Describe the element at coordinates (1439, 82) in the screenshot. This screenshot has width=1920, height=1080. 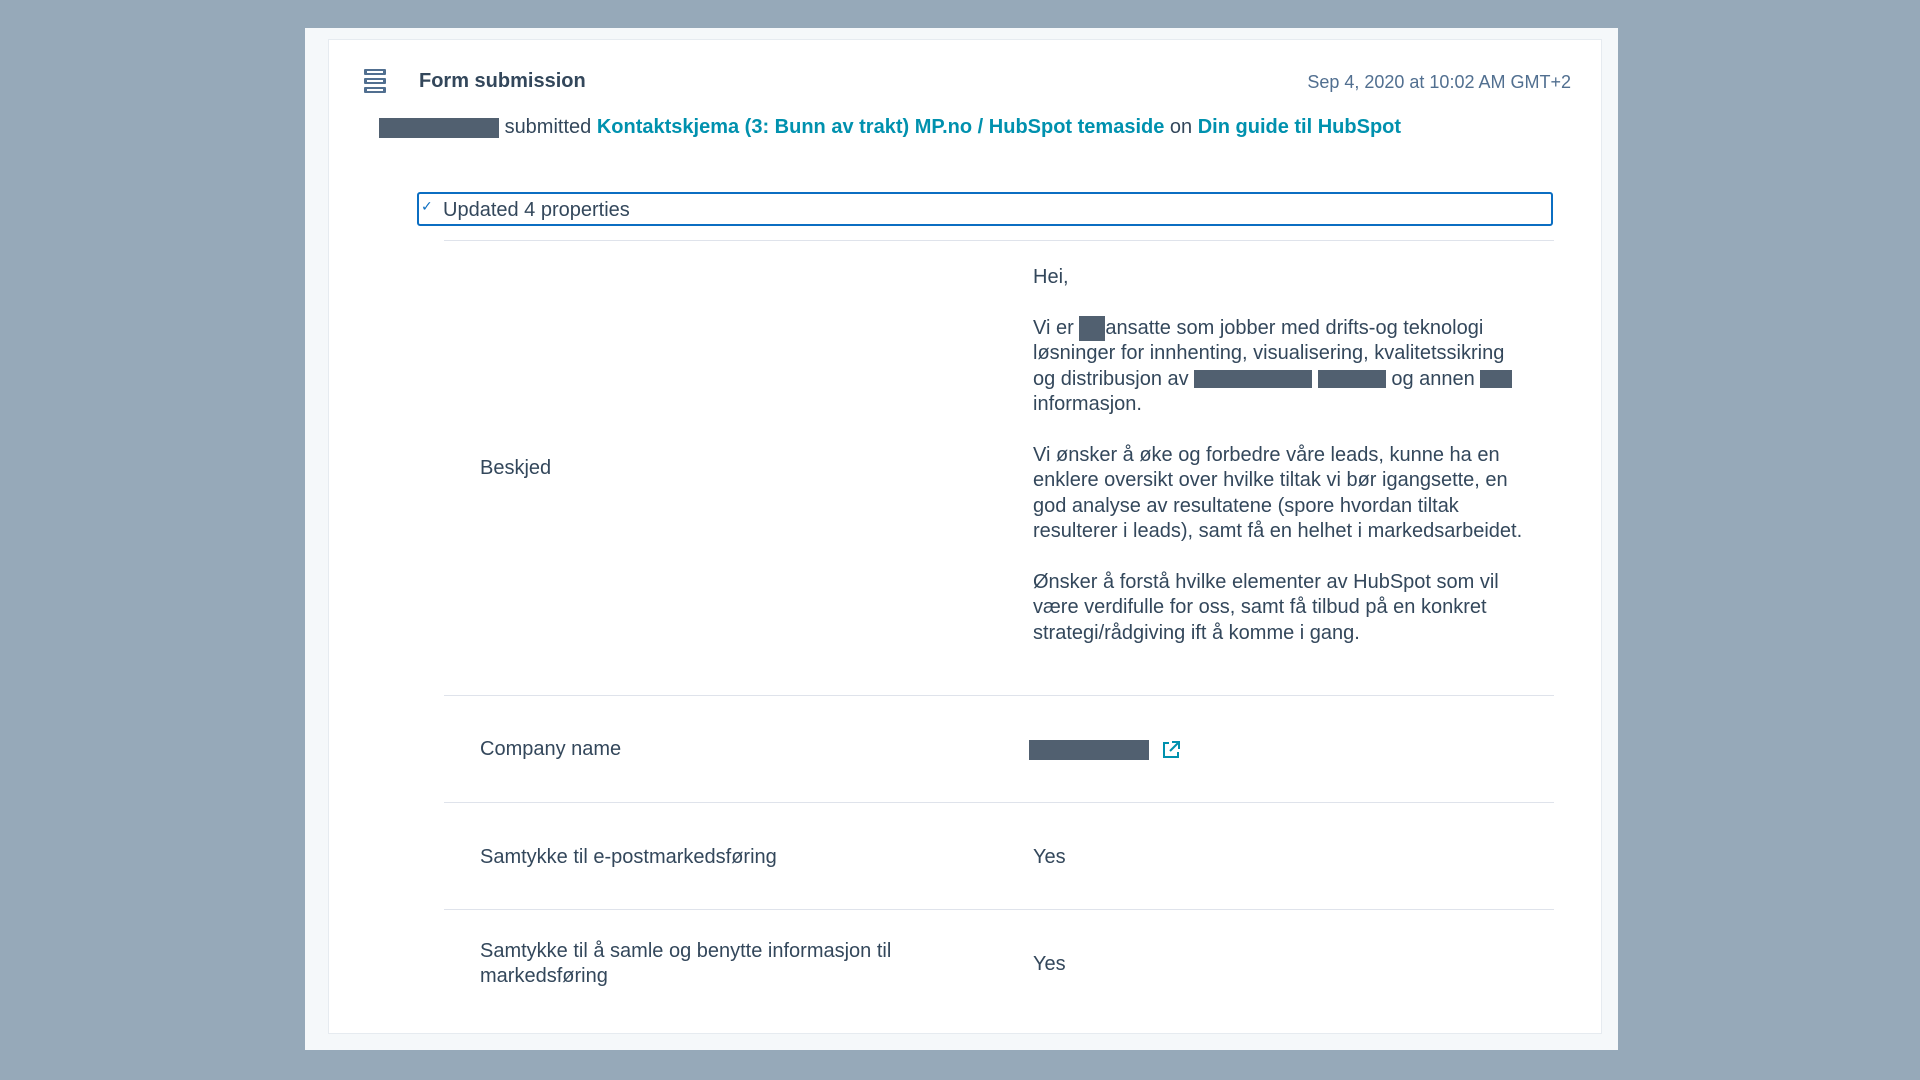
I see `activity-timestamp: Sep 4, 2020 at 10:02 AM GMT+2` at that location.